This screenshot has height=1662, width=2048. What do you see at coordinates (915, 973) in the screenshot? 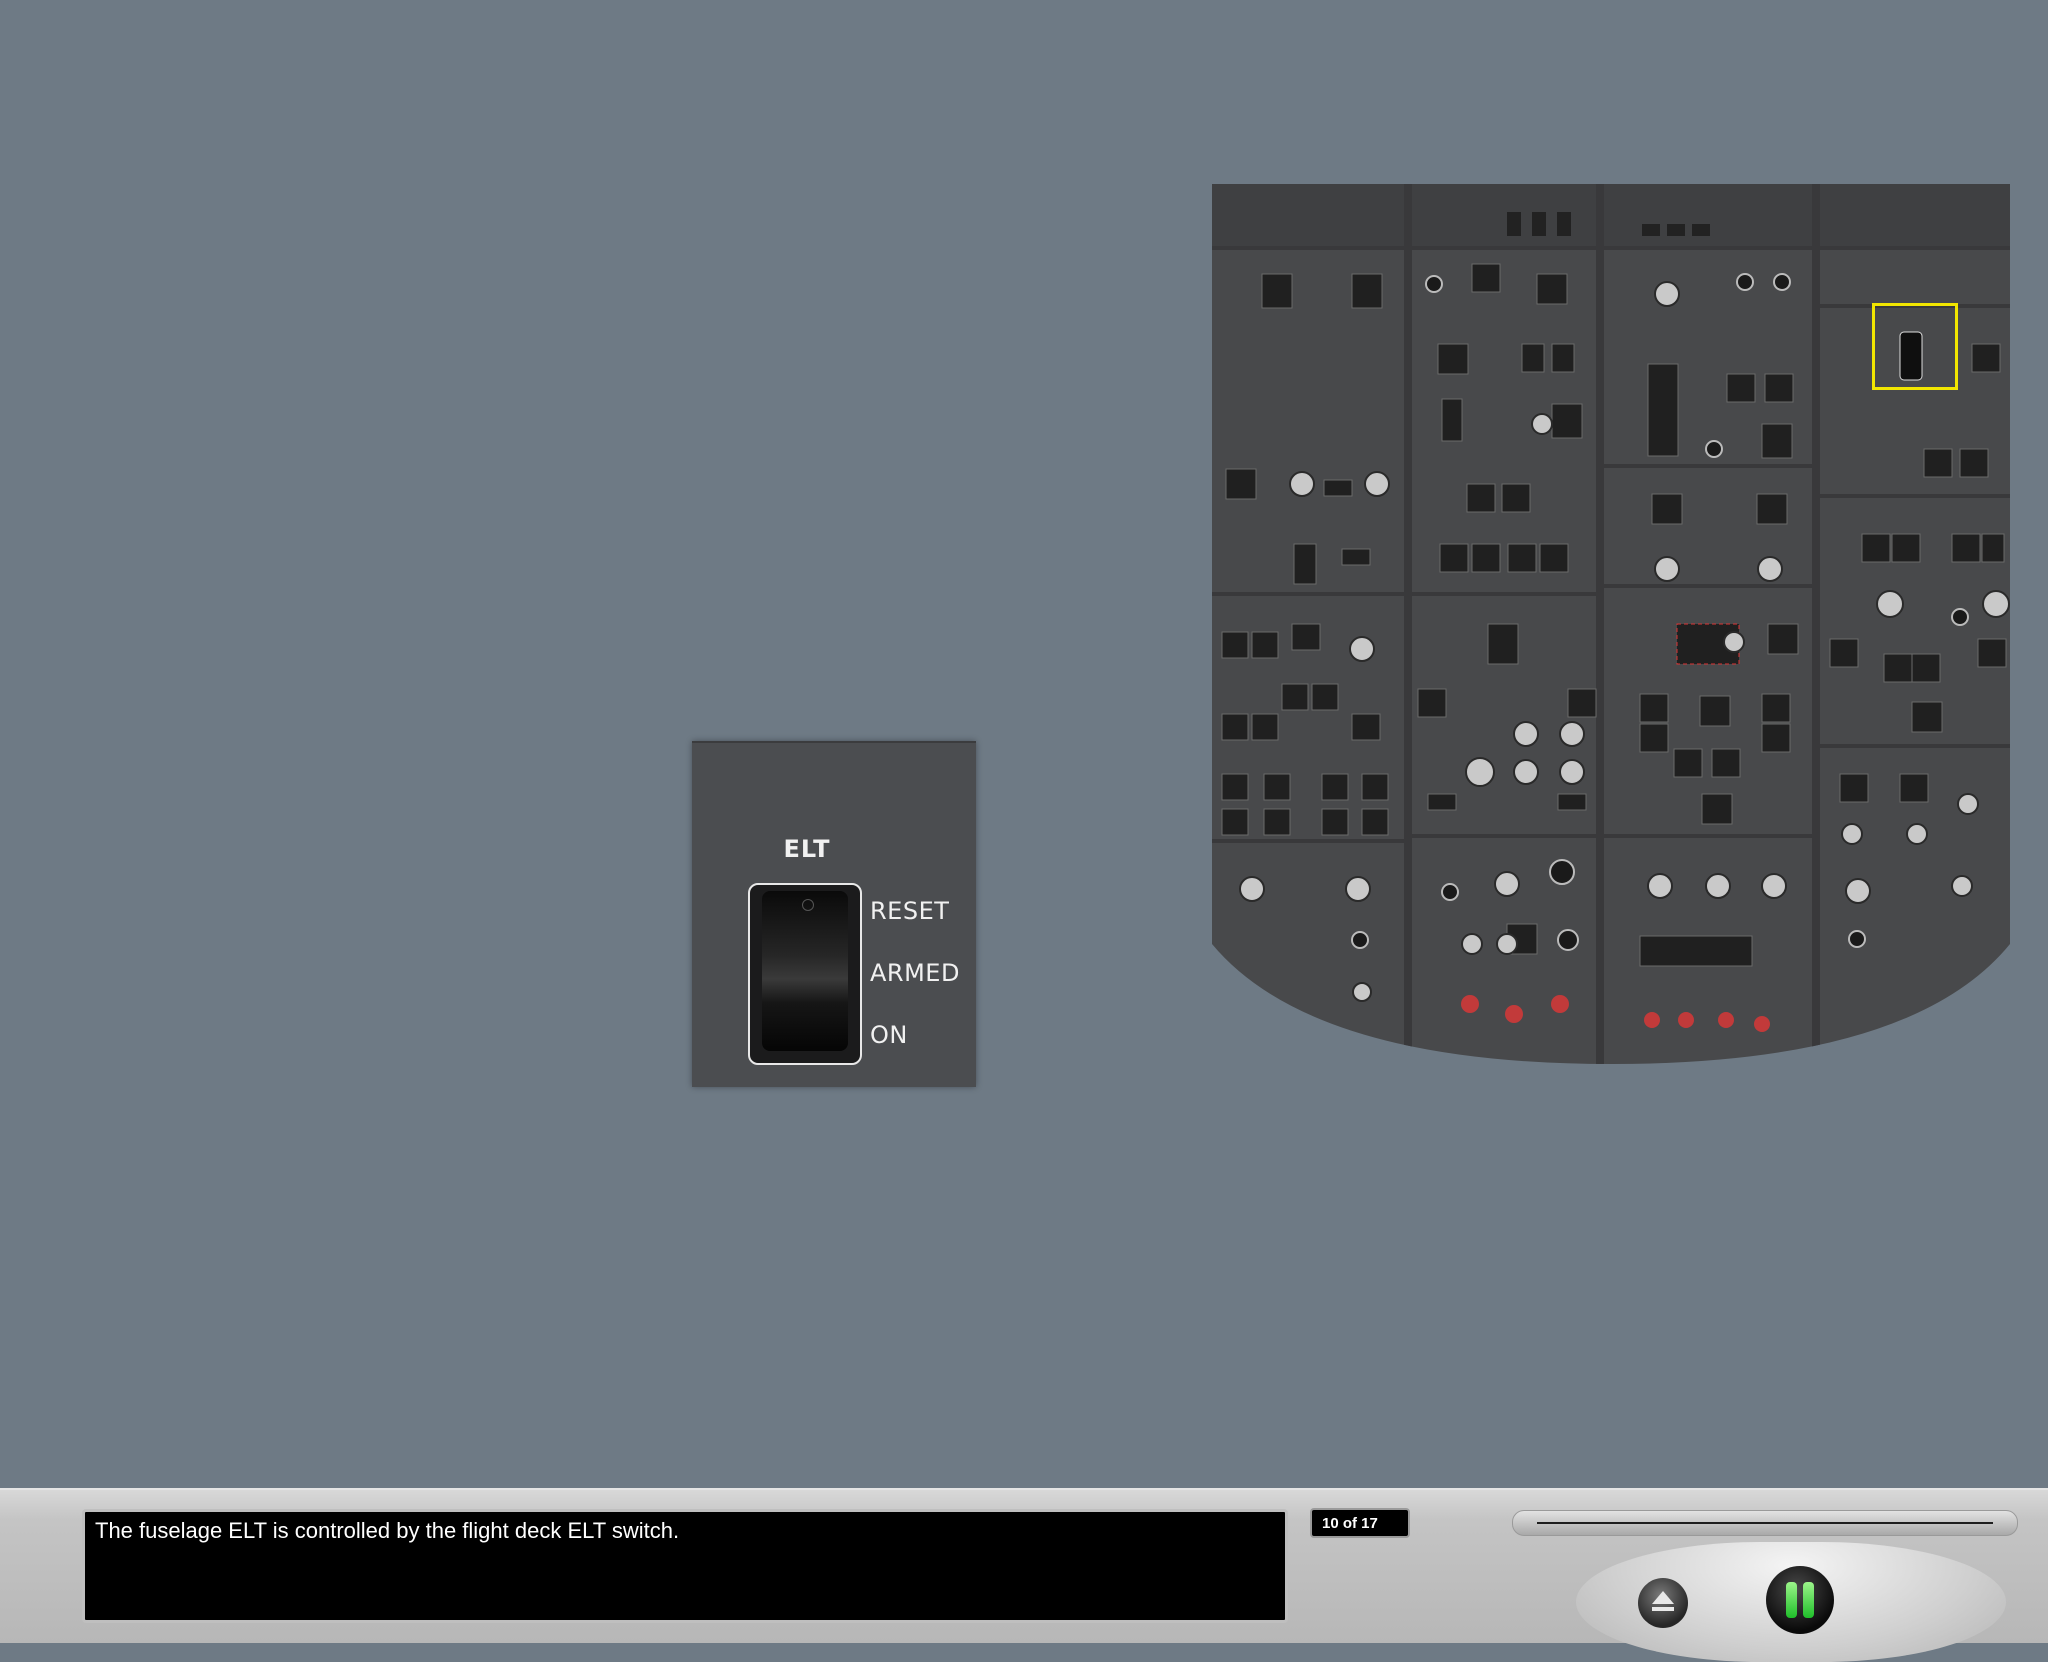
I see `elt-position-armed: ARMED` at bounding box center [915, 973].